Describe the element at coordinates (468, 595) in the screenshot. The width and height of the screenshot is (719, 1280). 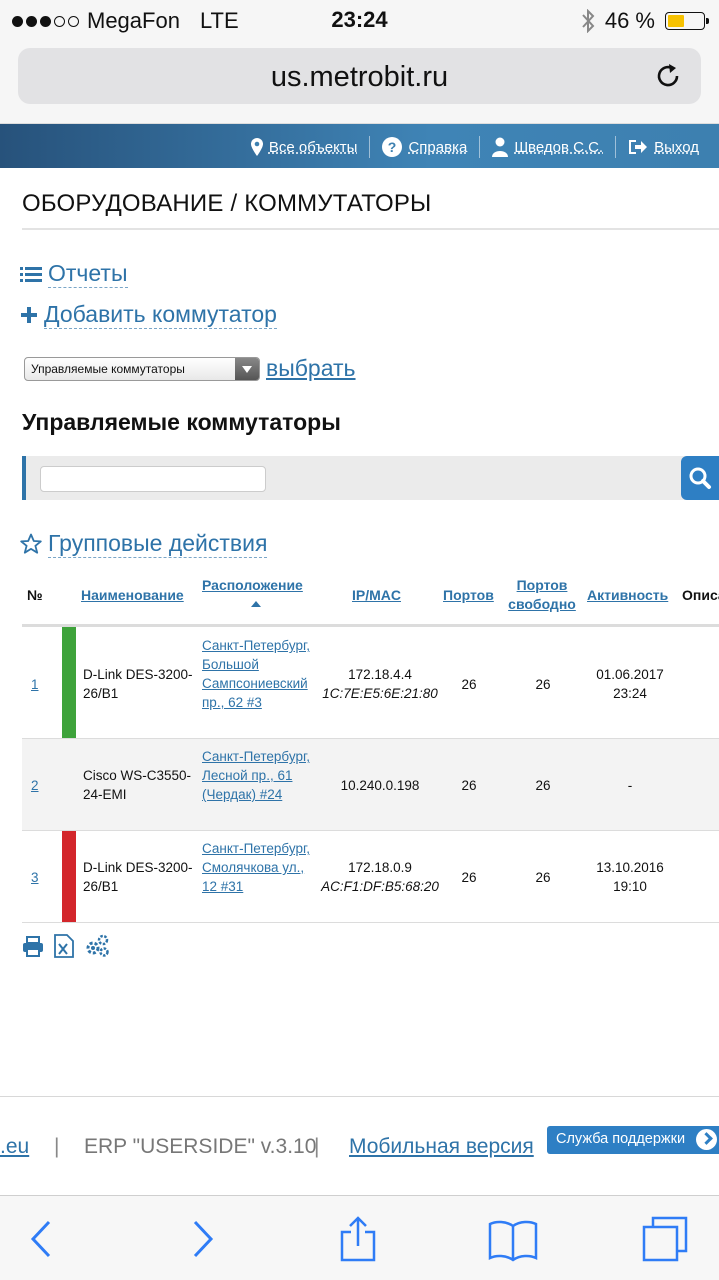
I see `column-ports: Портов` at that location.